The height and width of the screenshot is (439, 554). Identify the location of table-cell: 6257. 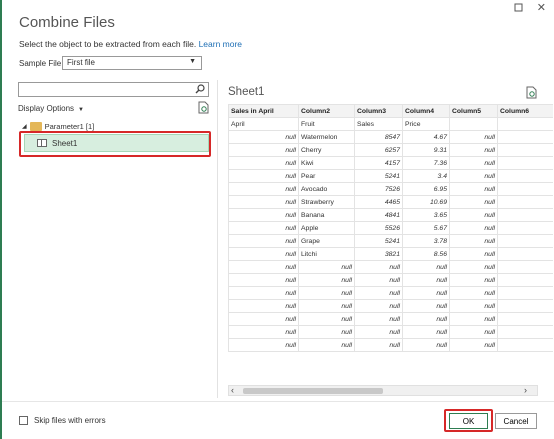
(378, 150).